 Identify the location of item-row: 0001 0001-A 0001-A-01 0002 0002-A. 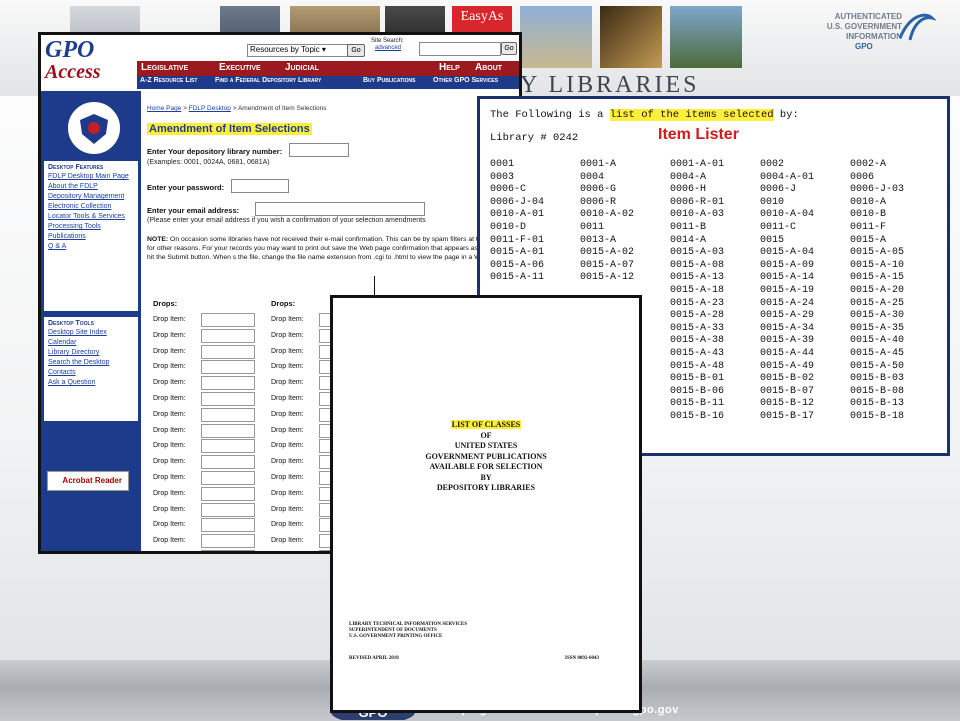
(715, 165).